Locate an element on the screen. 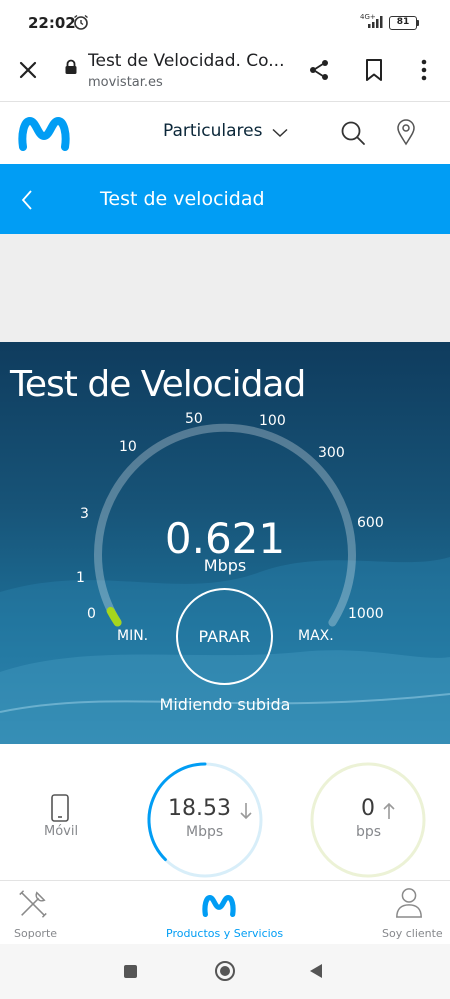 This screenshot has height=999, width=450. site-header: Particulares is located at coordinates (225, 133).